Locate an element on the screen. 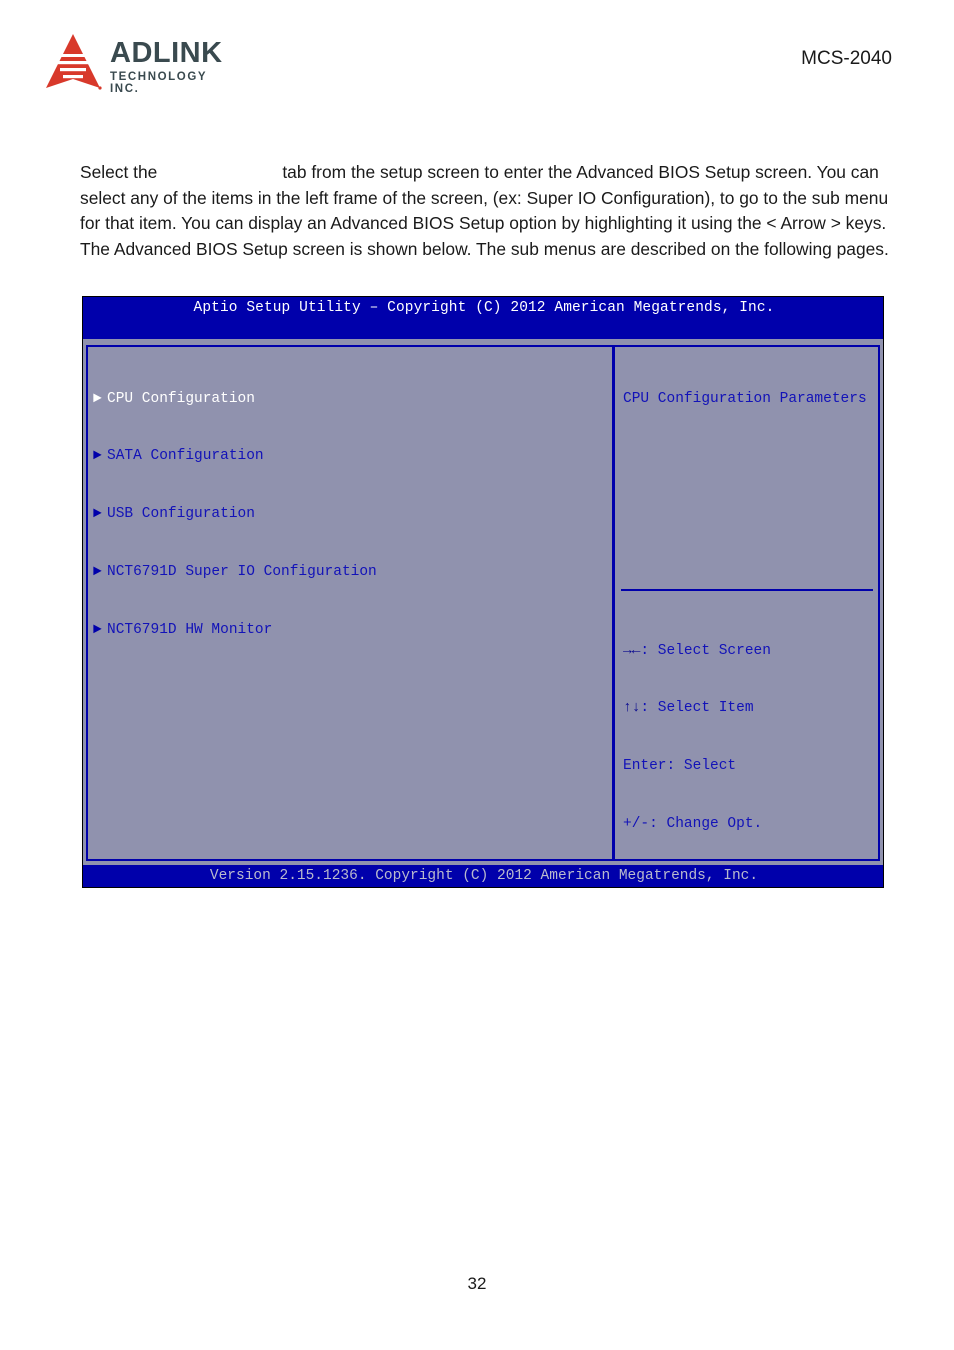  adlink-tagline-text: TECHNOLOGY INC. is located at coordinates (158, 83).